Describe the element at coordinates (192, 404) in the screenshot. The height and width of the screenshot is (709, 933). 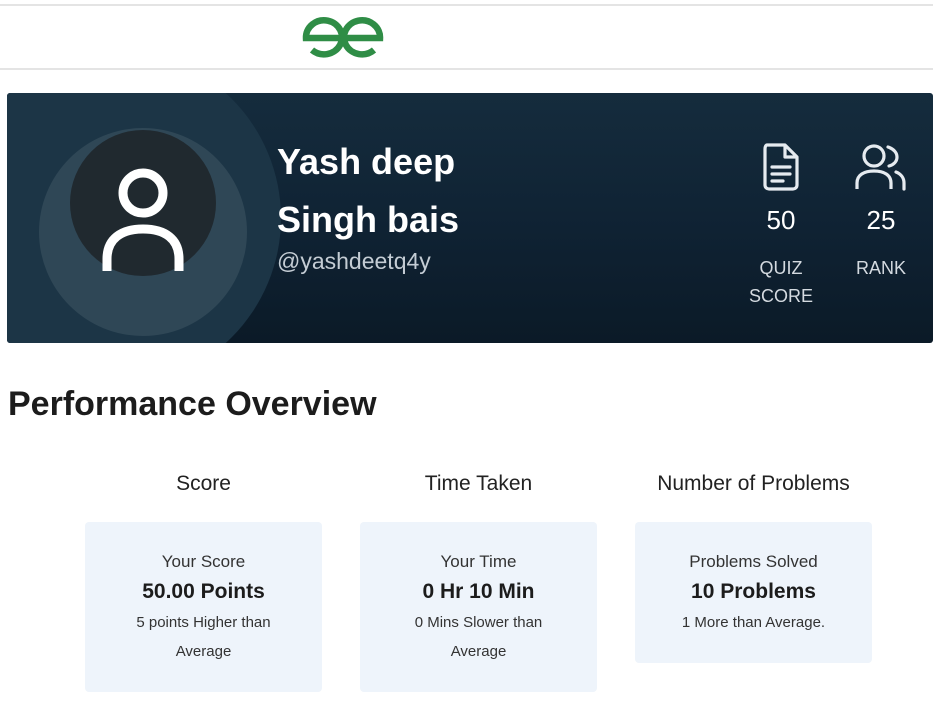
I see `performance-overview-title: Performance Overview` at that location.